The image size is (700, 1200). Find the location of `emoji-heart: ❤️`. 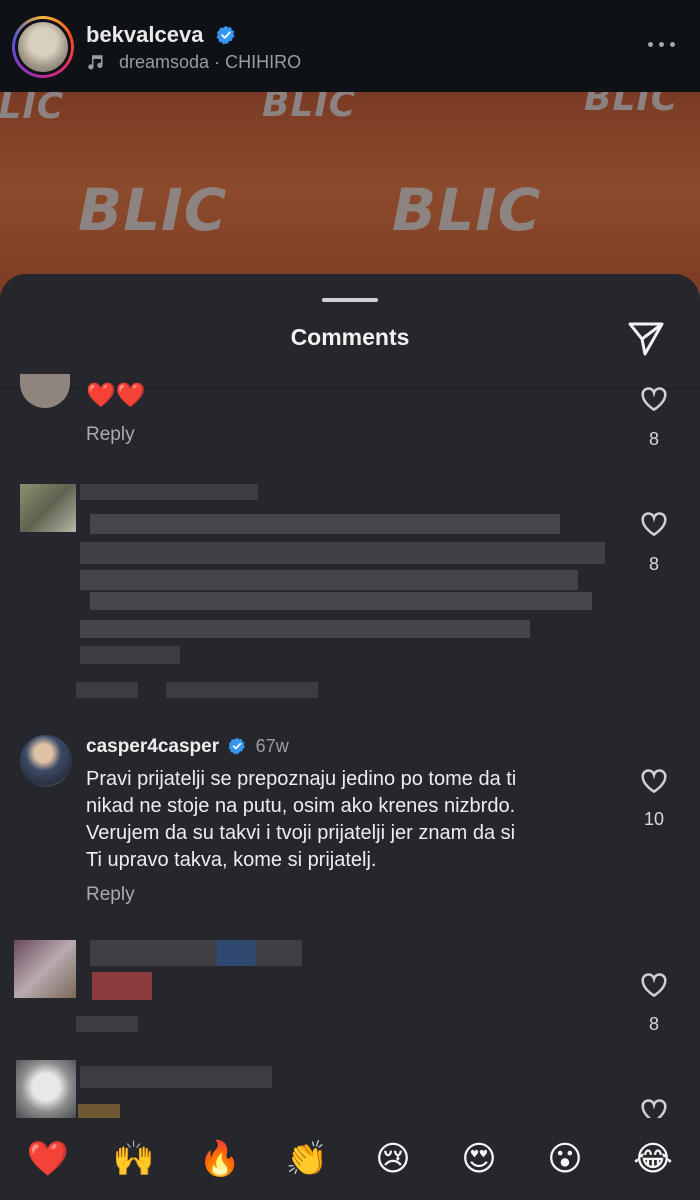

emoji-heart: ❤️ is located at coordinates (48, 1159).